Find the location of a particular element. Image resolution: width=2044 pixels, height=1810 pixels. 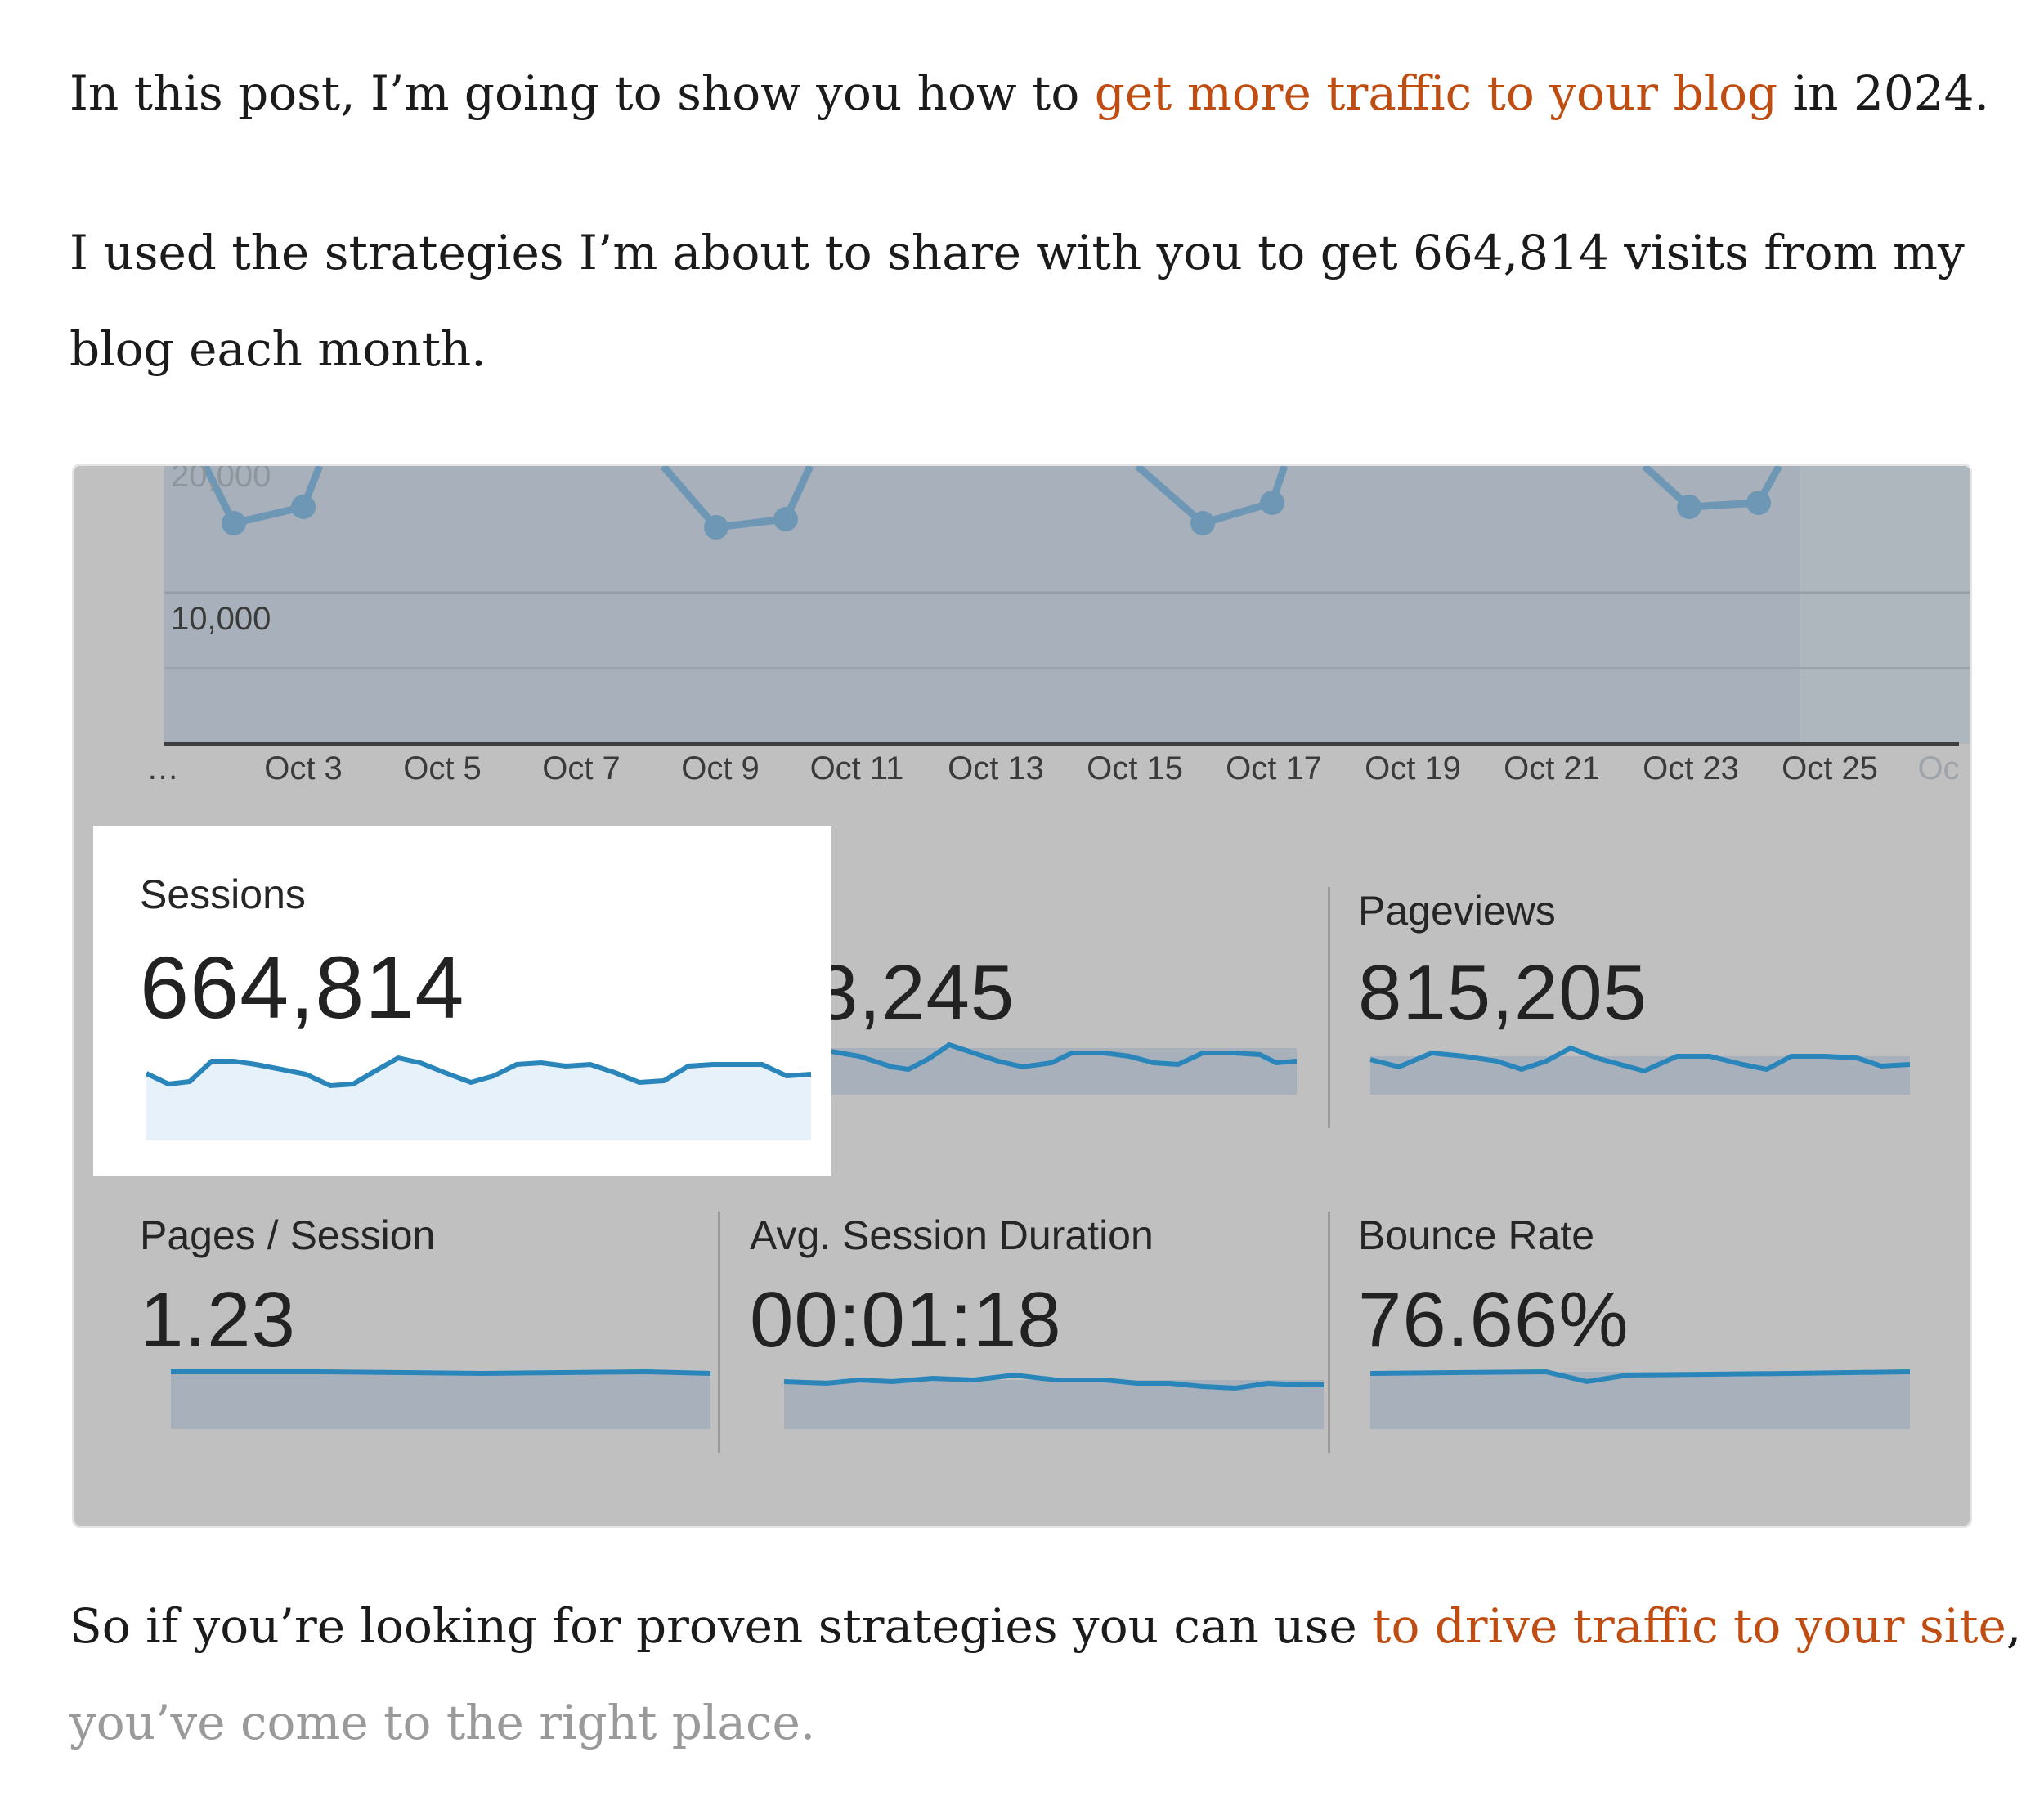

x-tick-oct-23: Oct 23 is located at coordinates (1691, 768).